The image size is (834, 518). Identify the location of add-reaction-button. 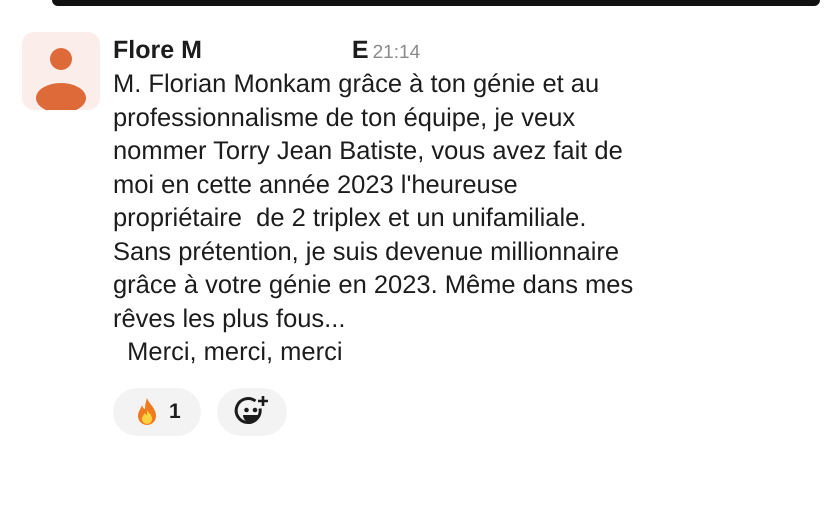
(251, 412).